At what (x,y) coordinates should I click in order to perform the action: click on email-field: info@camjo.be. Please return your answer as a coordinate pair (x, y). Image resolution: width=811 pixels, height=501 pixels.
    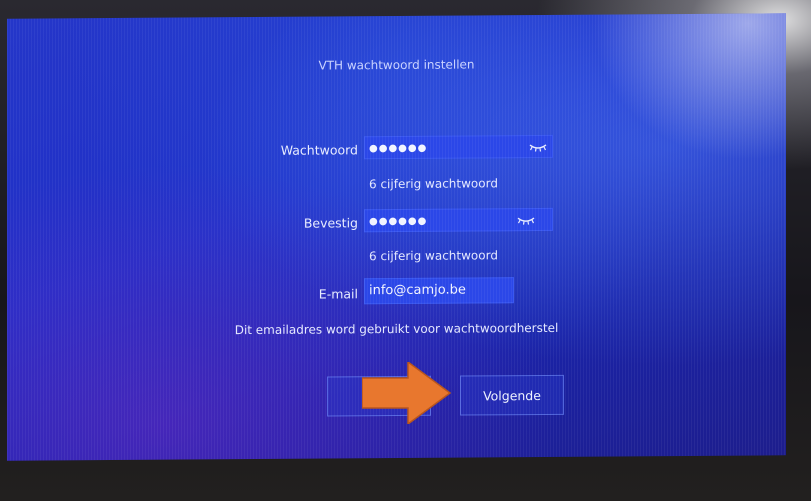
    Looking at the image, I should click on (439, 291).